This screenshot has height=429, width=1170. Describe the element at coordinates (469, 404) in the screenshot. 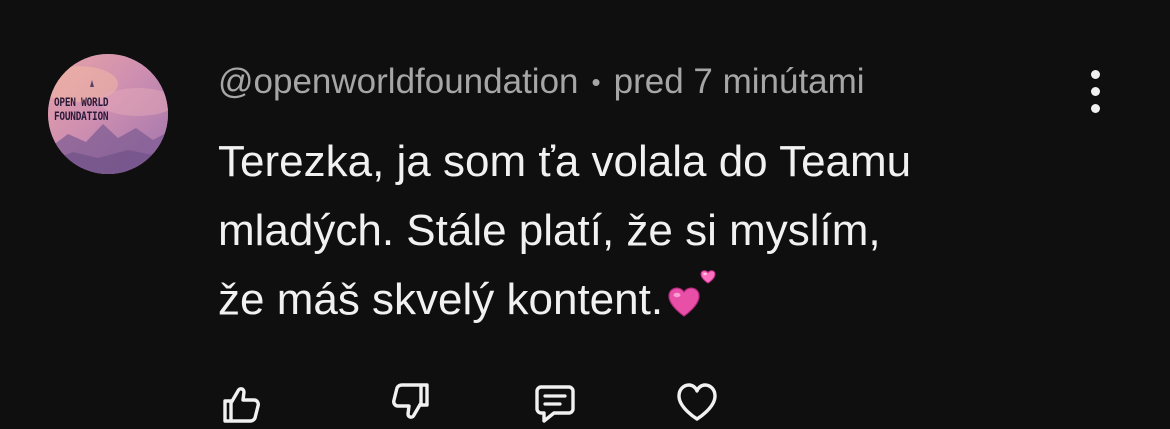

I see `comment-actions` at that location.